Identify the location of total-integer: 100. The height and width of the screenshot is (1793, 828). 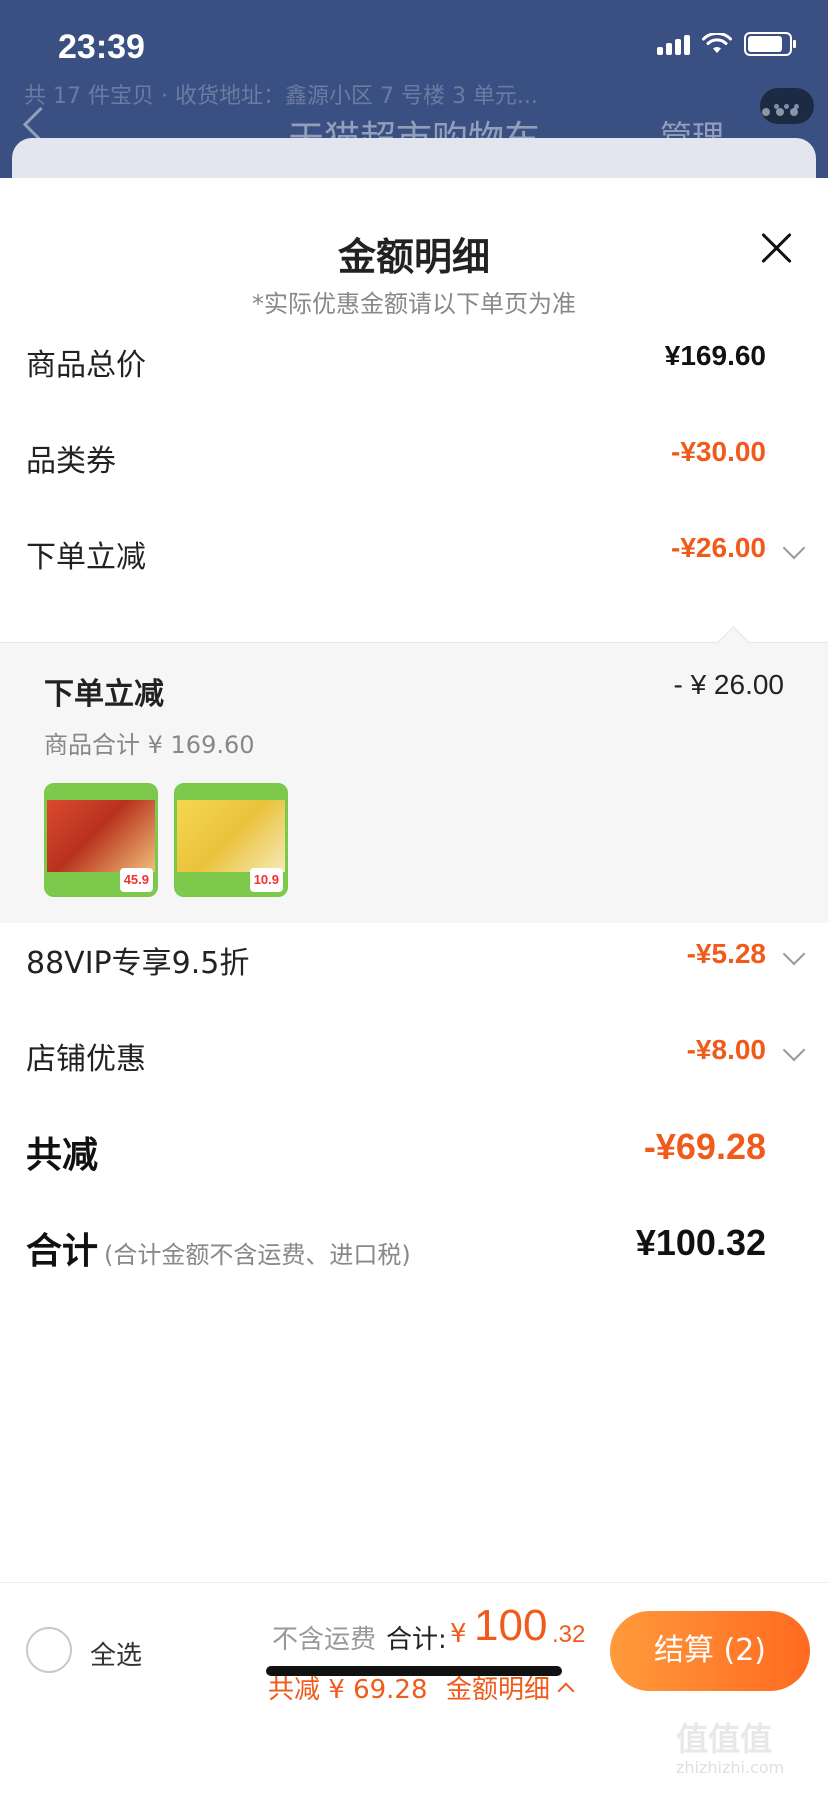
(511, 1625).